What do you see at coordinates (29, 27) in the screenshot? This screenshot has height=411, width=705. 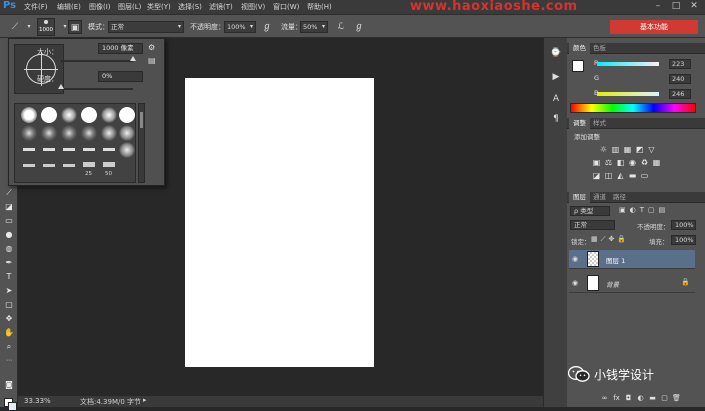 I see `tool-preset-chevron-icon: ▾` at bounding box center [29, 27].